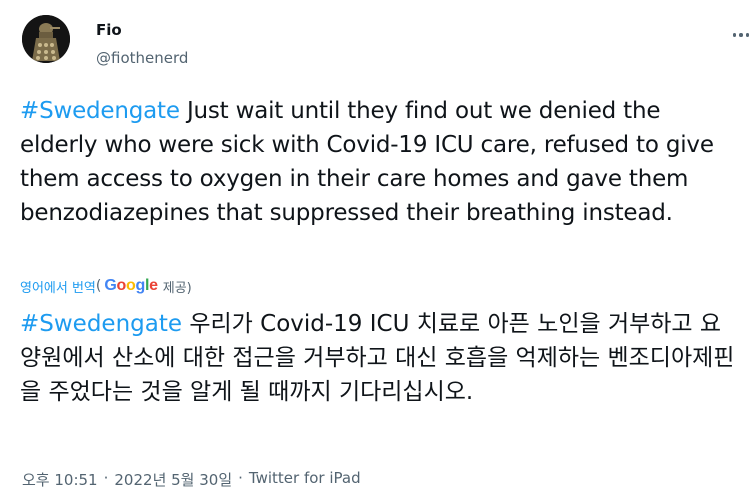 The image size is (752, 498). What do you see at coordinates (142, 58) in the screenshot?
I see `author-handle: @fiothenerd` at bounding box center [142, 58].